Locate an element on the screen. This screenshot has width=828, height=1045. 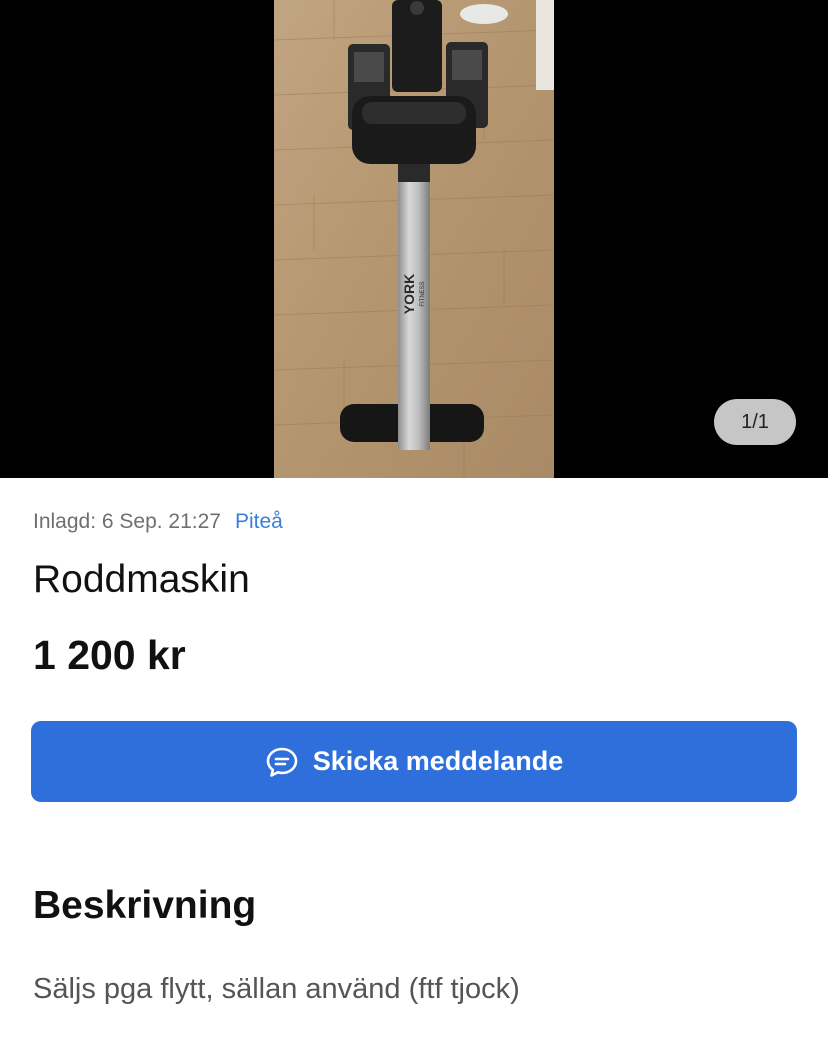
listing-meta: Inlagd: 6 Sep. 21:27 Piteå is located at coordinates (158, 522).